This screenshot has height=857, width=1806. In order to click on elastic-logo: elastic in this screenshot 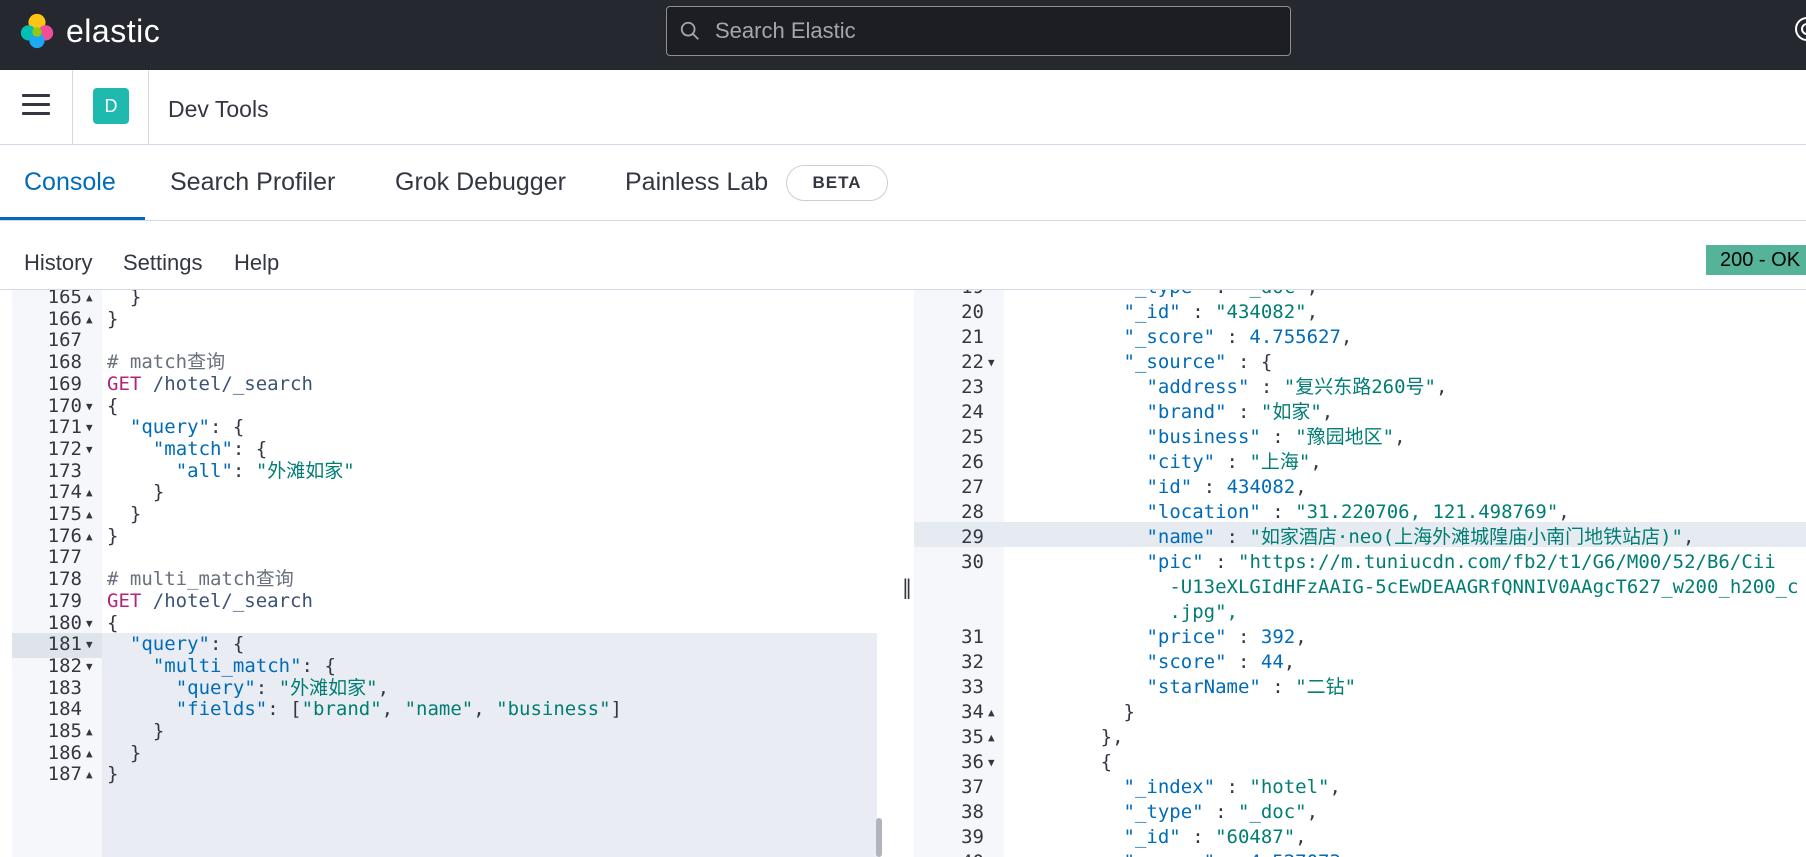, I will do `click(89, 31)`.